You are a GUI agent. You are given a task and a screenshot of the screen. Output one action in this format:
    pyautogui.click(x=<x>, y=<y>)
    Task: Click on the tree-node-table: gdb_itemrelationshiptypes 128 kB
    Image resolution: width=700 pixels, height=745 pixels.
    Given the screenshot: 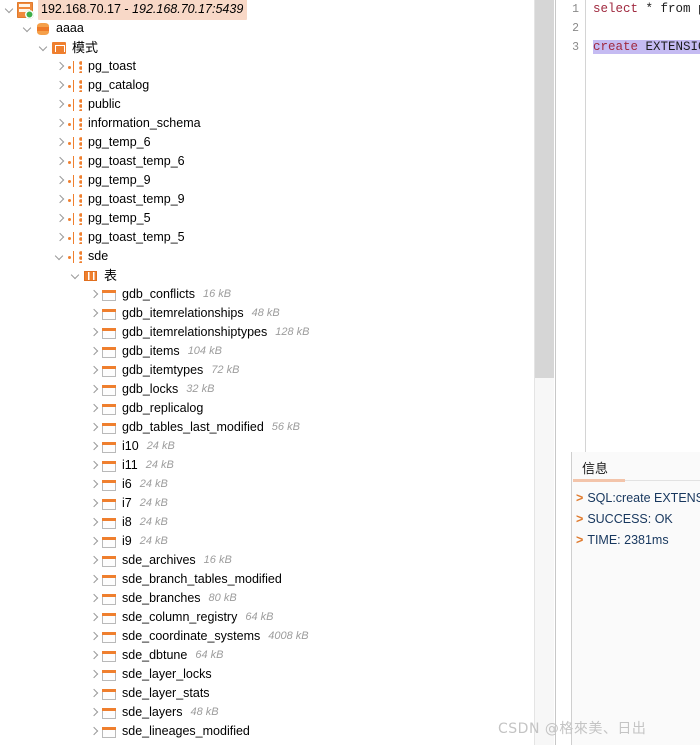 What is the action you would take?
    pyautogui.click(x=267, y=332)
    